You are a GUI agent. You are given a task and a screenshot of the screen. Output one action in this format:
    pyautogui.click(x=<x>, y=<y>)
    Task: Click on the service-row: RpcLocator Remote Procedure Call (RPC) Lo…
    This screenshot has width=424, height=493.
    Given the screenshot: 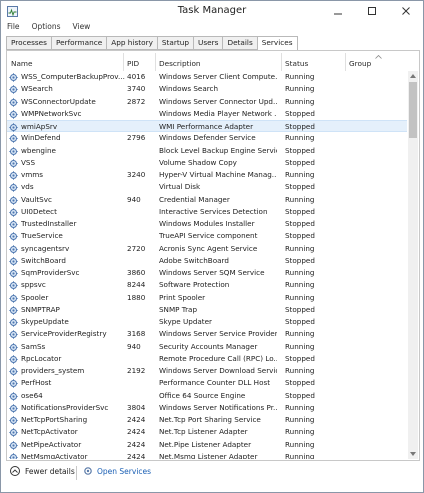 What is the action you would take?
    pyautogui.click(x=207, y=359)
    